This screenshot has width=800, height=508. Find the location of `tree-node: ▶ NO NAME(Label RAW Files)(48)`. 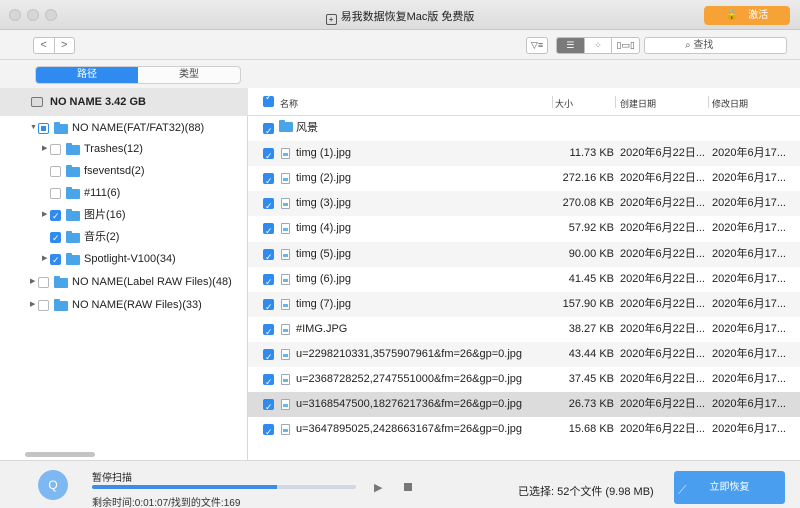

tree-node: ▶ NO NAME(Label RAW Files)(48) is located at coordinates (124, 282).